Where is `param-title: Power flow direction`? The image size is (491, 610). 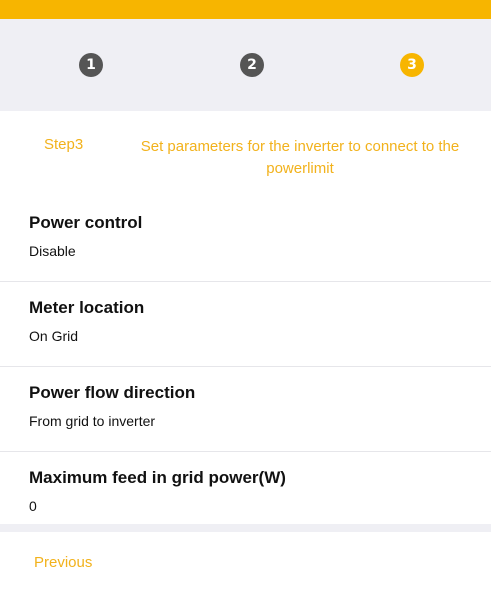
param-title: Power flow direction is located at coordinates (112, 392).